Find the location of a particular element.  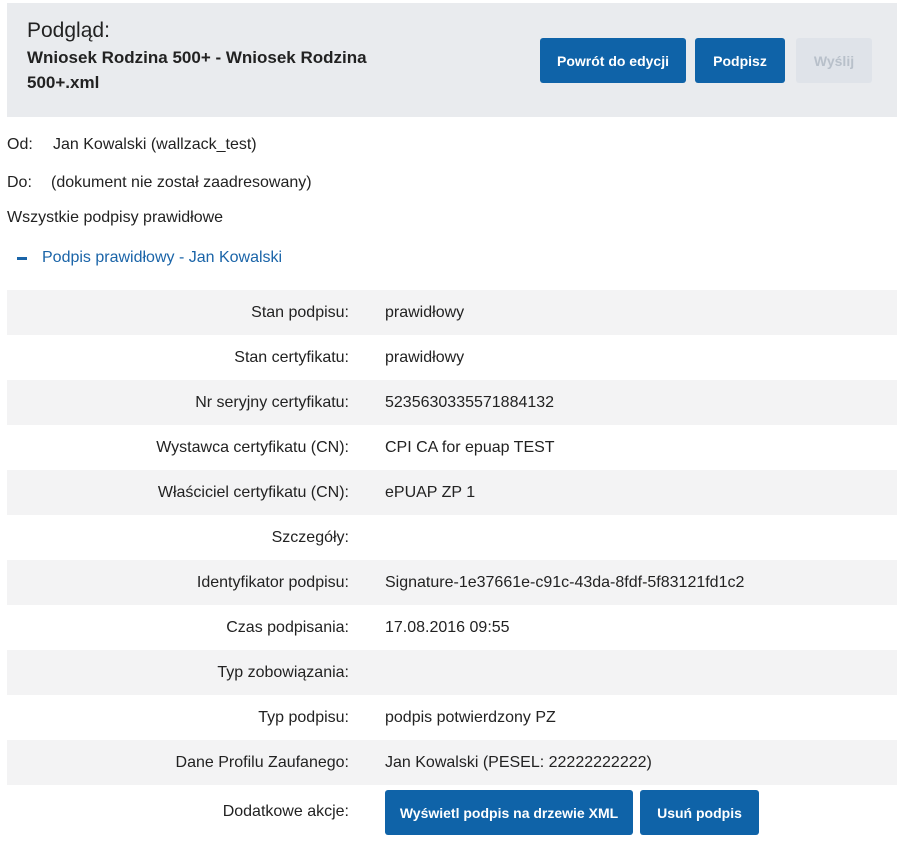

signature-toggle-label: Podpis prawidłowy - Jan Kowalski is located at coordinates (162, 257).